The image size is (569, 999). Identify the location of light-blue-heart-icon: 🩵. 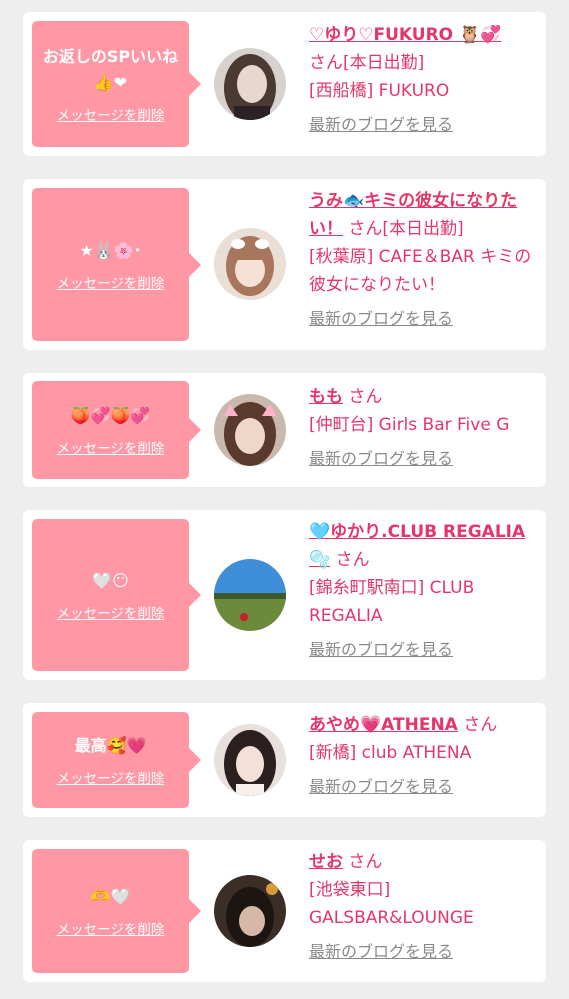
(320, 532).